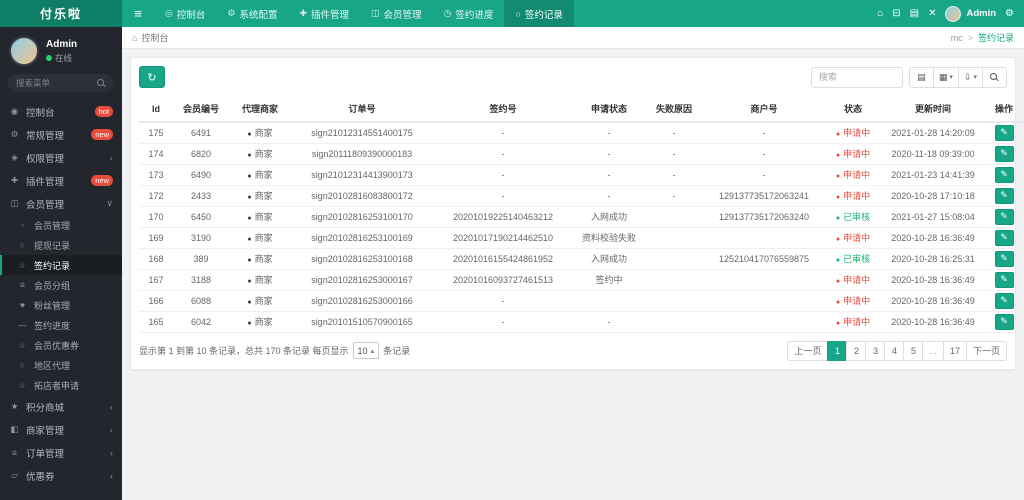 The height and width of the screenshot is (500, 1024). Describe the element at coordinates (856, 77) in the screenshot. I see `table-search-input` at that location.